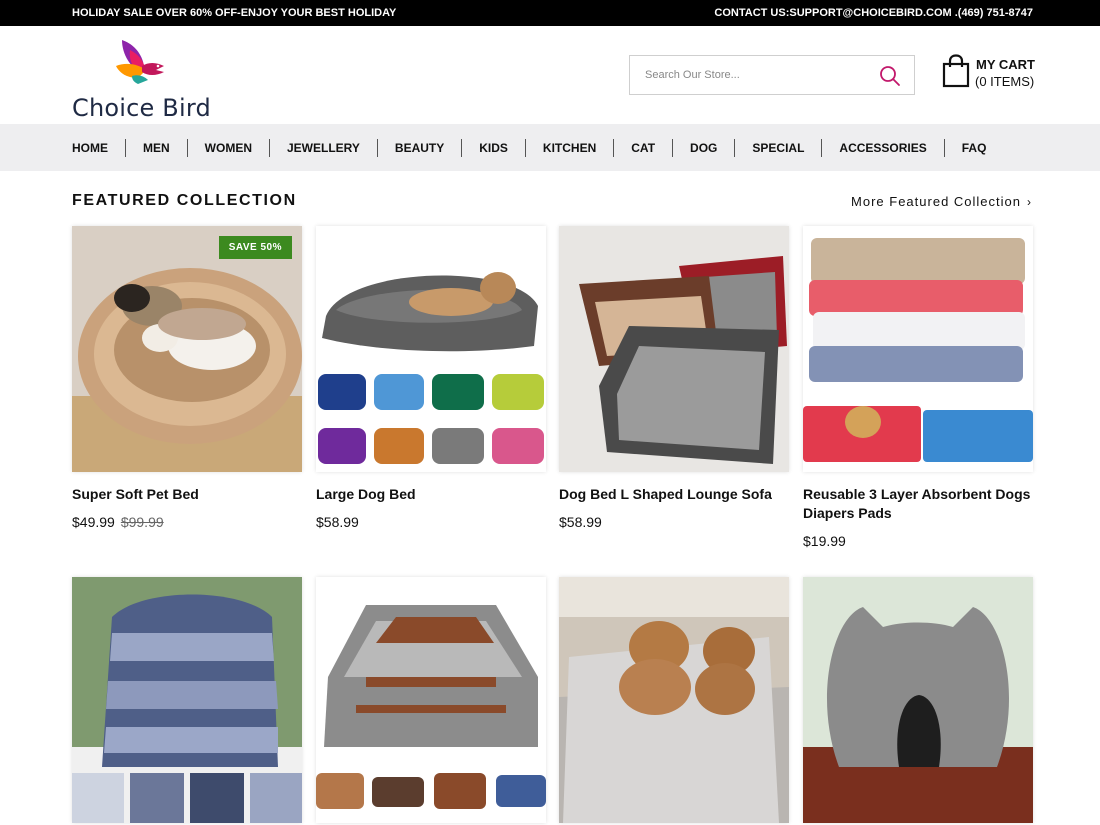 The height and width of the screenshot is (825, 1100). I want to click on compare-price: $99.99, so click(142, 522).